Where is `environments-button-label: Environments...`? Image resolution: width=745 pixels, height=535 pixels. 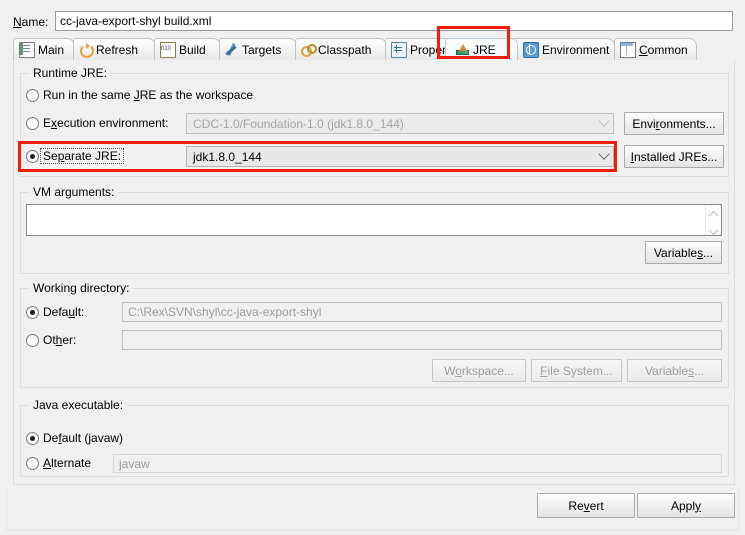
environments-button-label: Environments... is located at coordinates (674, 123).